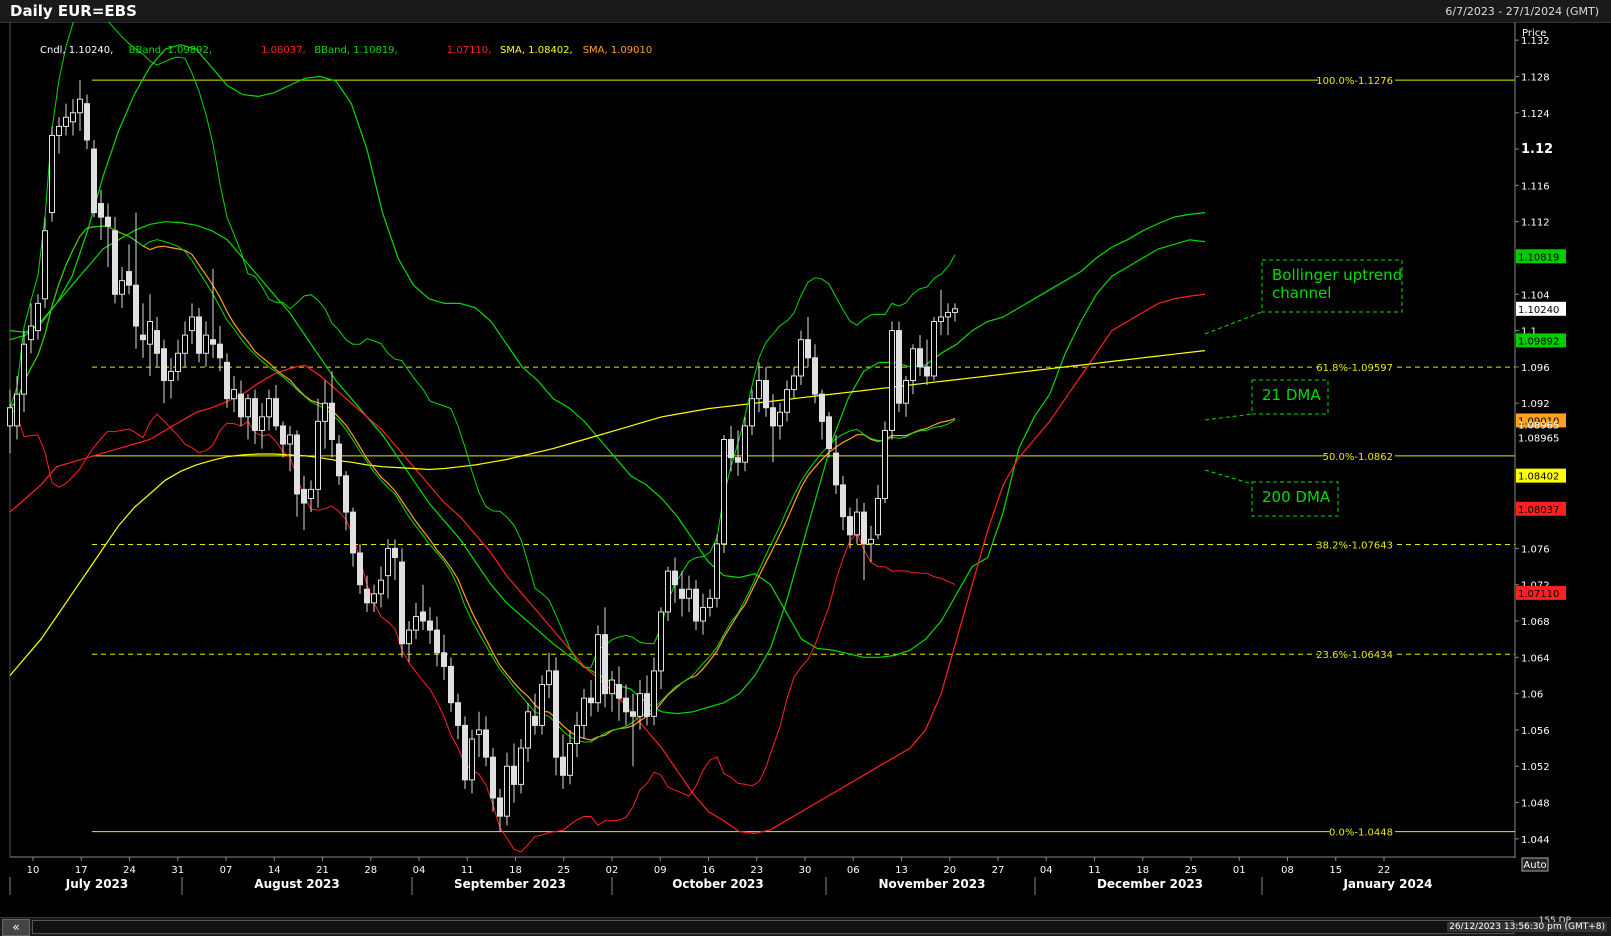 This screenshot has height=936, width=1611. I want to click on price-tag-1: 1.10240, so click(1538, 310).